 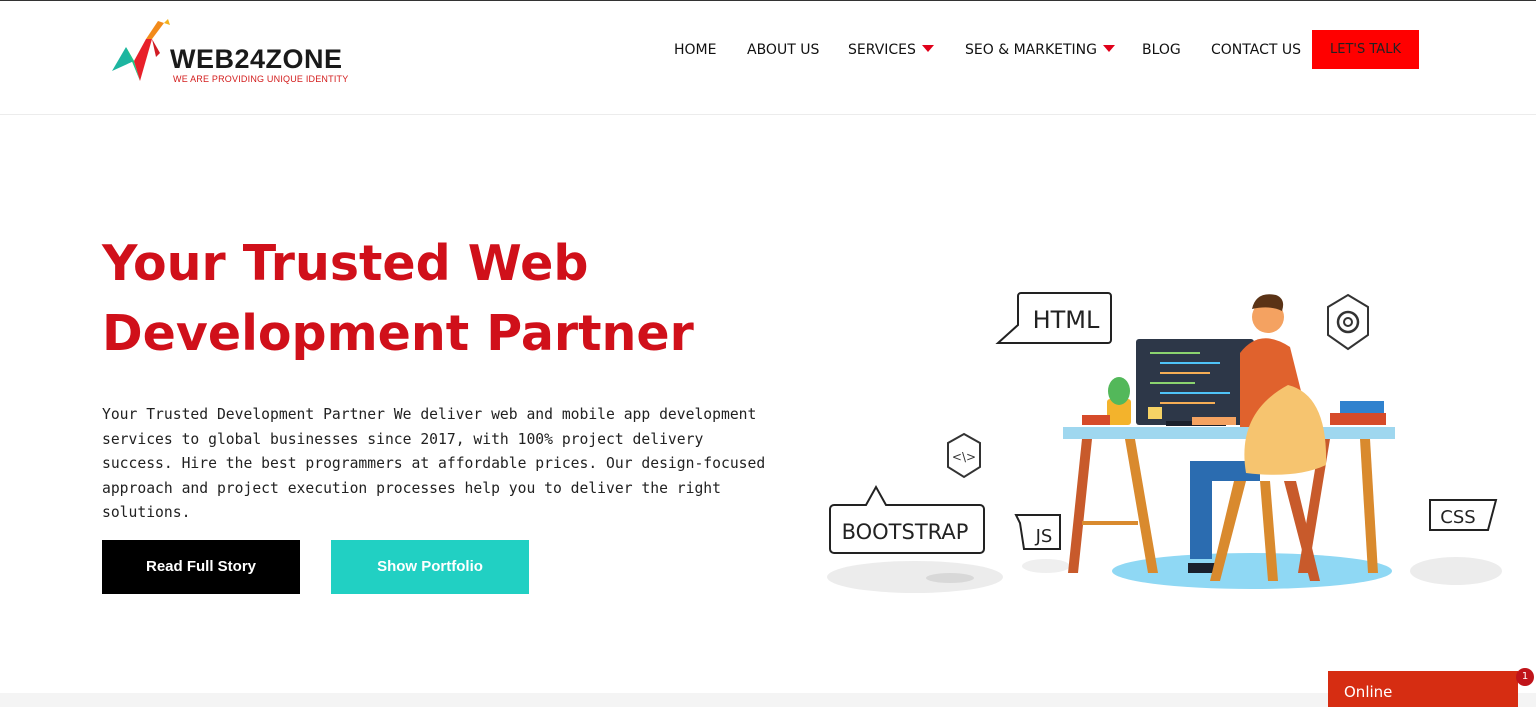 I want to click on plant-icon, so click(x=1106, y=401).